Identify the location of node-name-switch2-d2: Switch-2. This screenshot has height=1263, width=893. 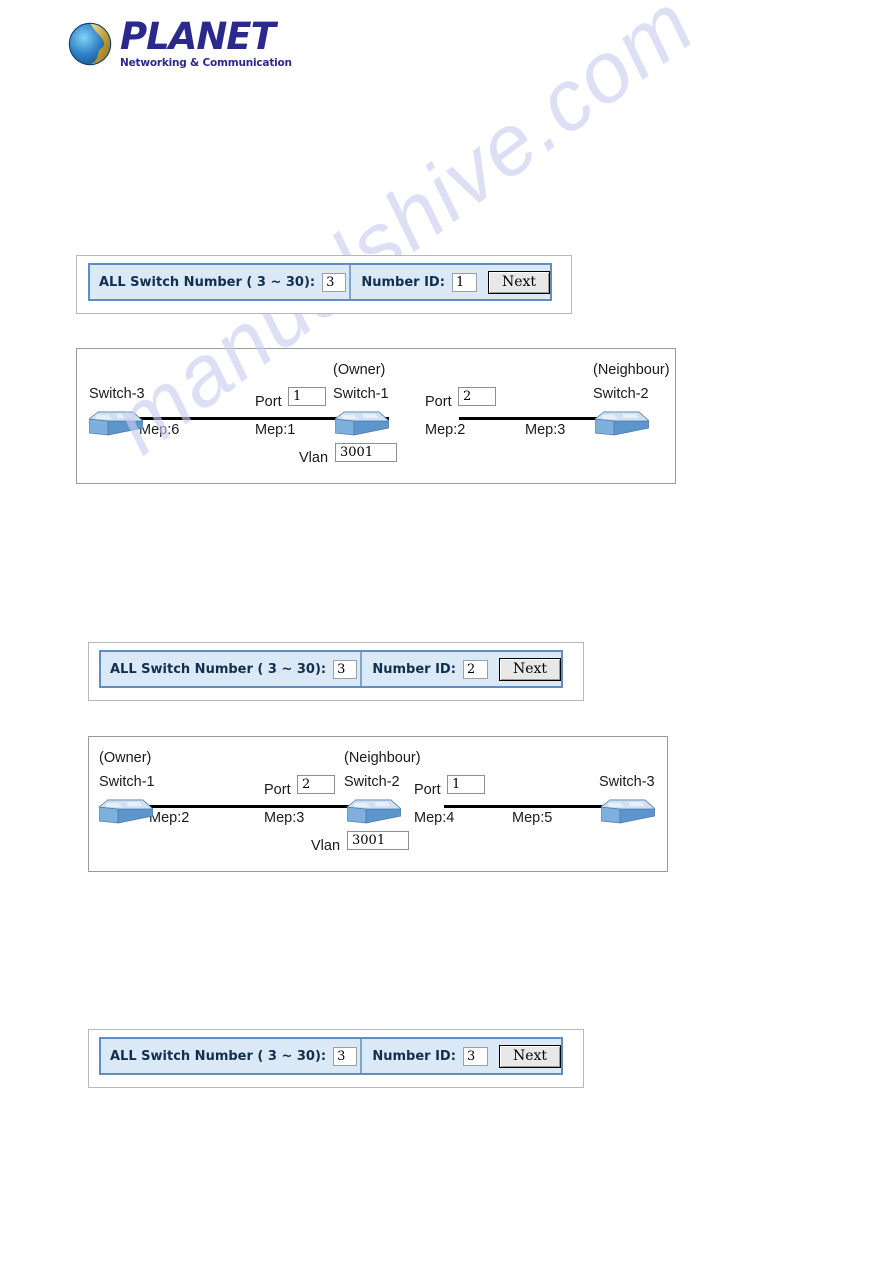
(372, 782).